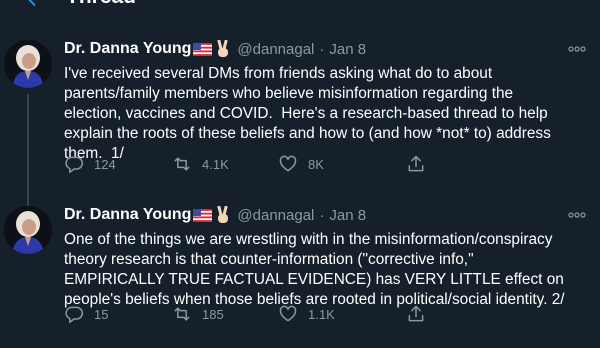 The image size is (600, 348). Describe the element at coordinates (306, 314) in the screenshot. I see `like-button: 1.1K` at that location.